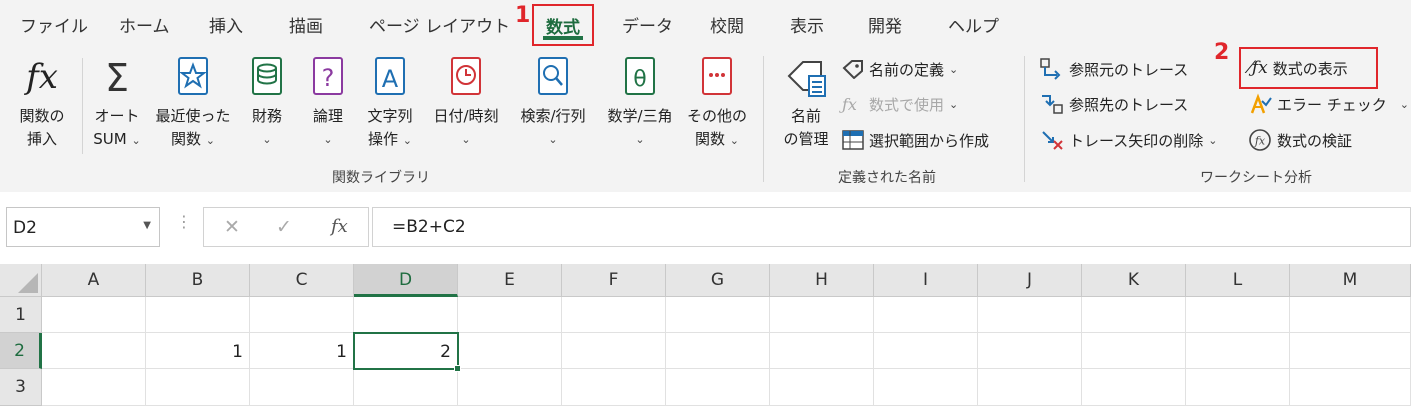 This screenshot has height=406, width=1411. What do you see at coordinates (1350, 315) in the screenshot?
I see `cell-m1` at bounding box center [1350, 315].